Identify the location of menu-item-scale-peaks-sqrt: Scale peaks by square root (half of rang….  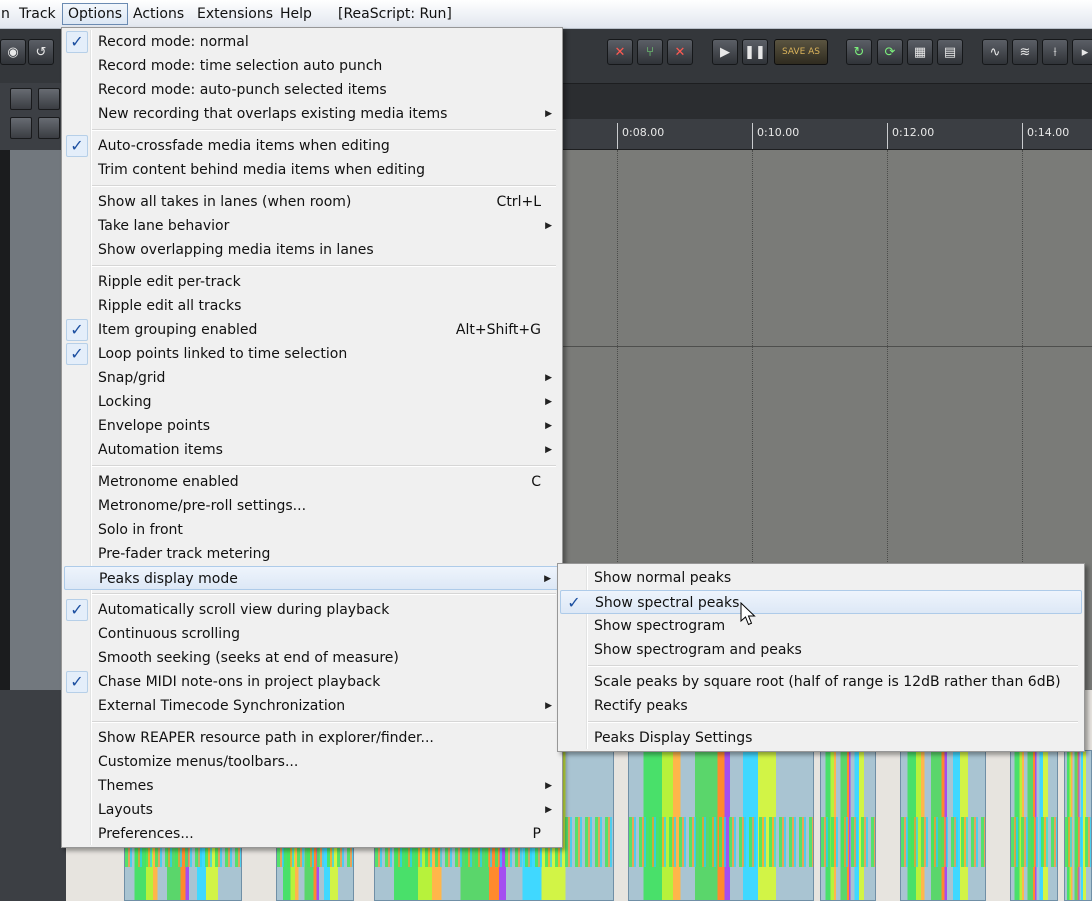
(821, 682).